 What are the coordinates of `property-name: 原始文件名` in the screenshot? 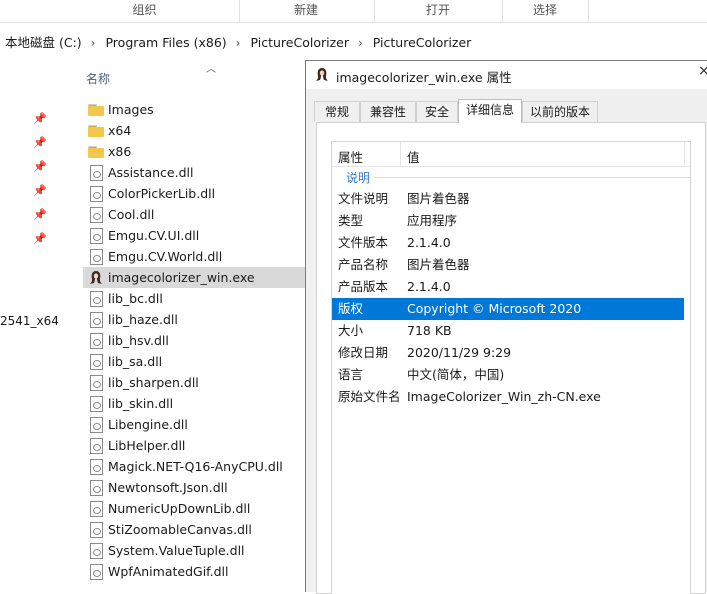 It's located at (369, 396).